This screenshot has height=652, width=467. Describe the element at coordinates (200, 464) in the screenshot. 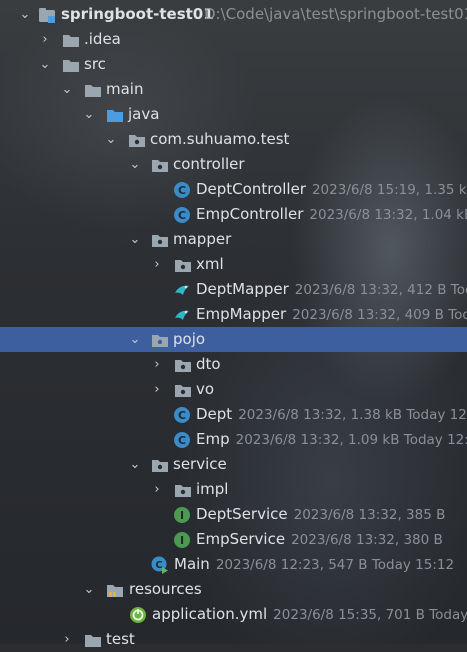

I see `tree-item-label: service` at that location.